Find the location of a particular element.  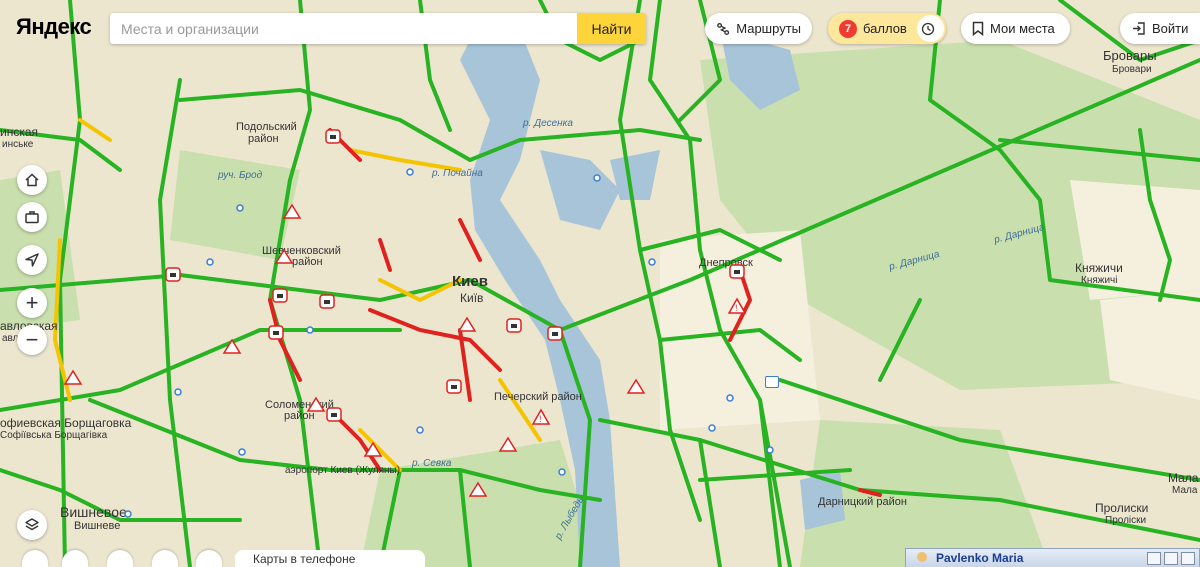

search-box: Найти is located at coordinates (378, 28).